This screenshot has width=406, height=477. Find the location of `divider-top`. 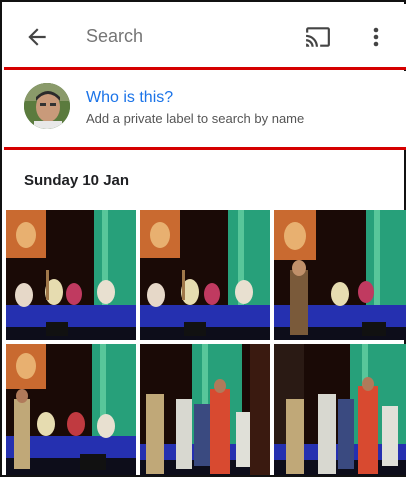

divider-top is located at coordinates (205, 68).